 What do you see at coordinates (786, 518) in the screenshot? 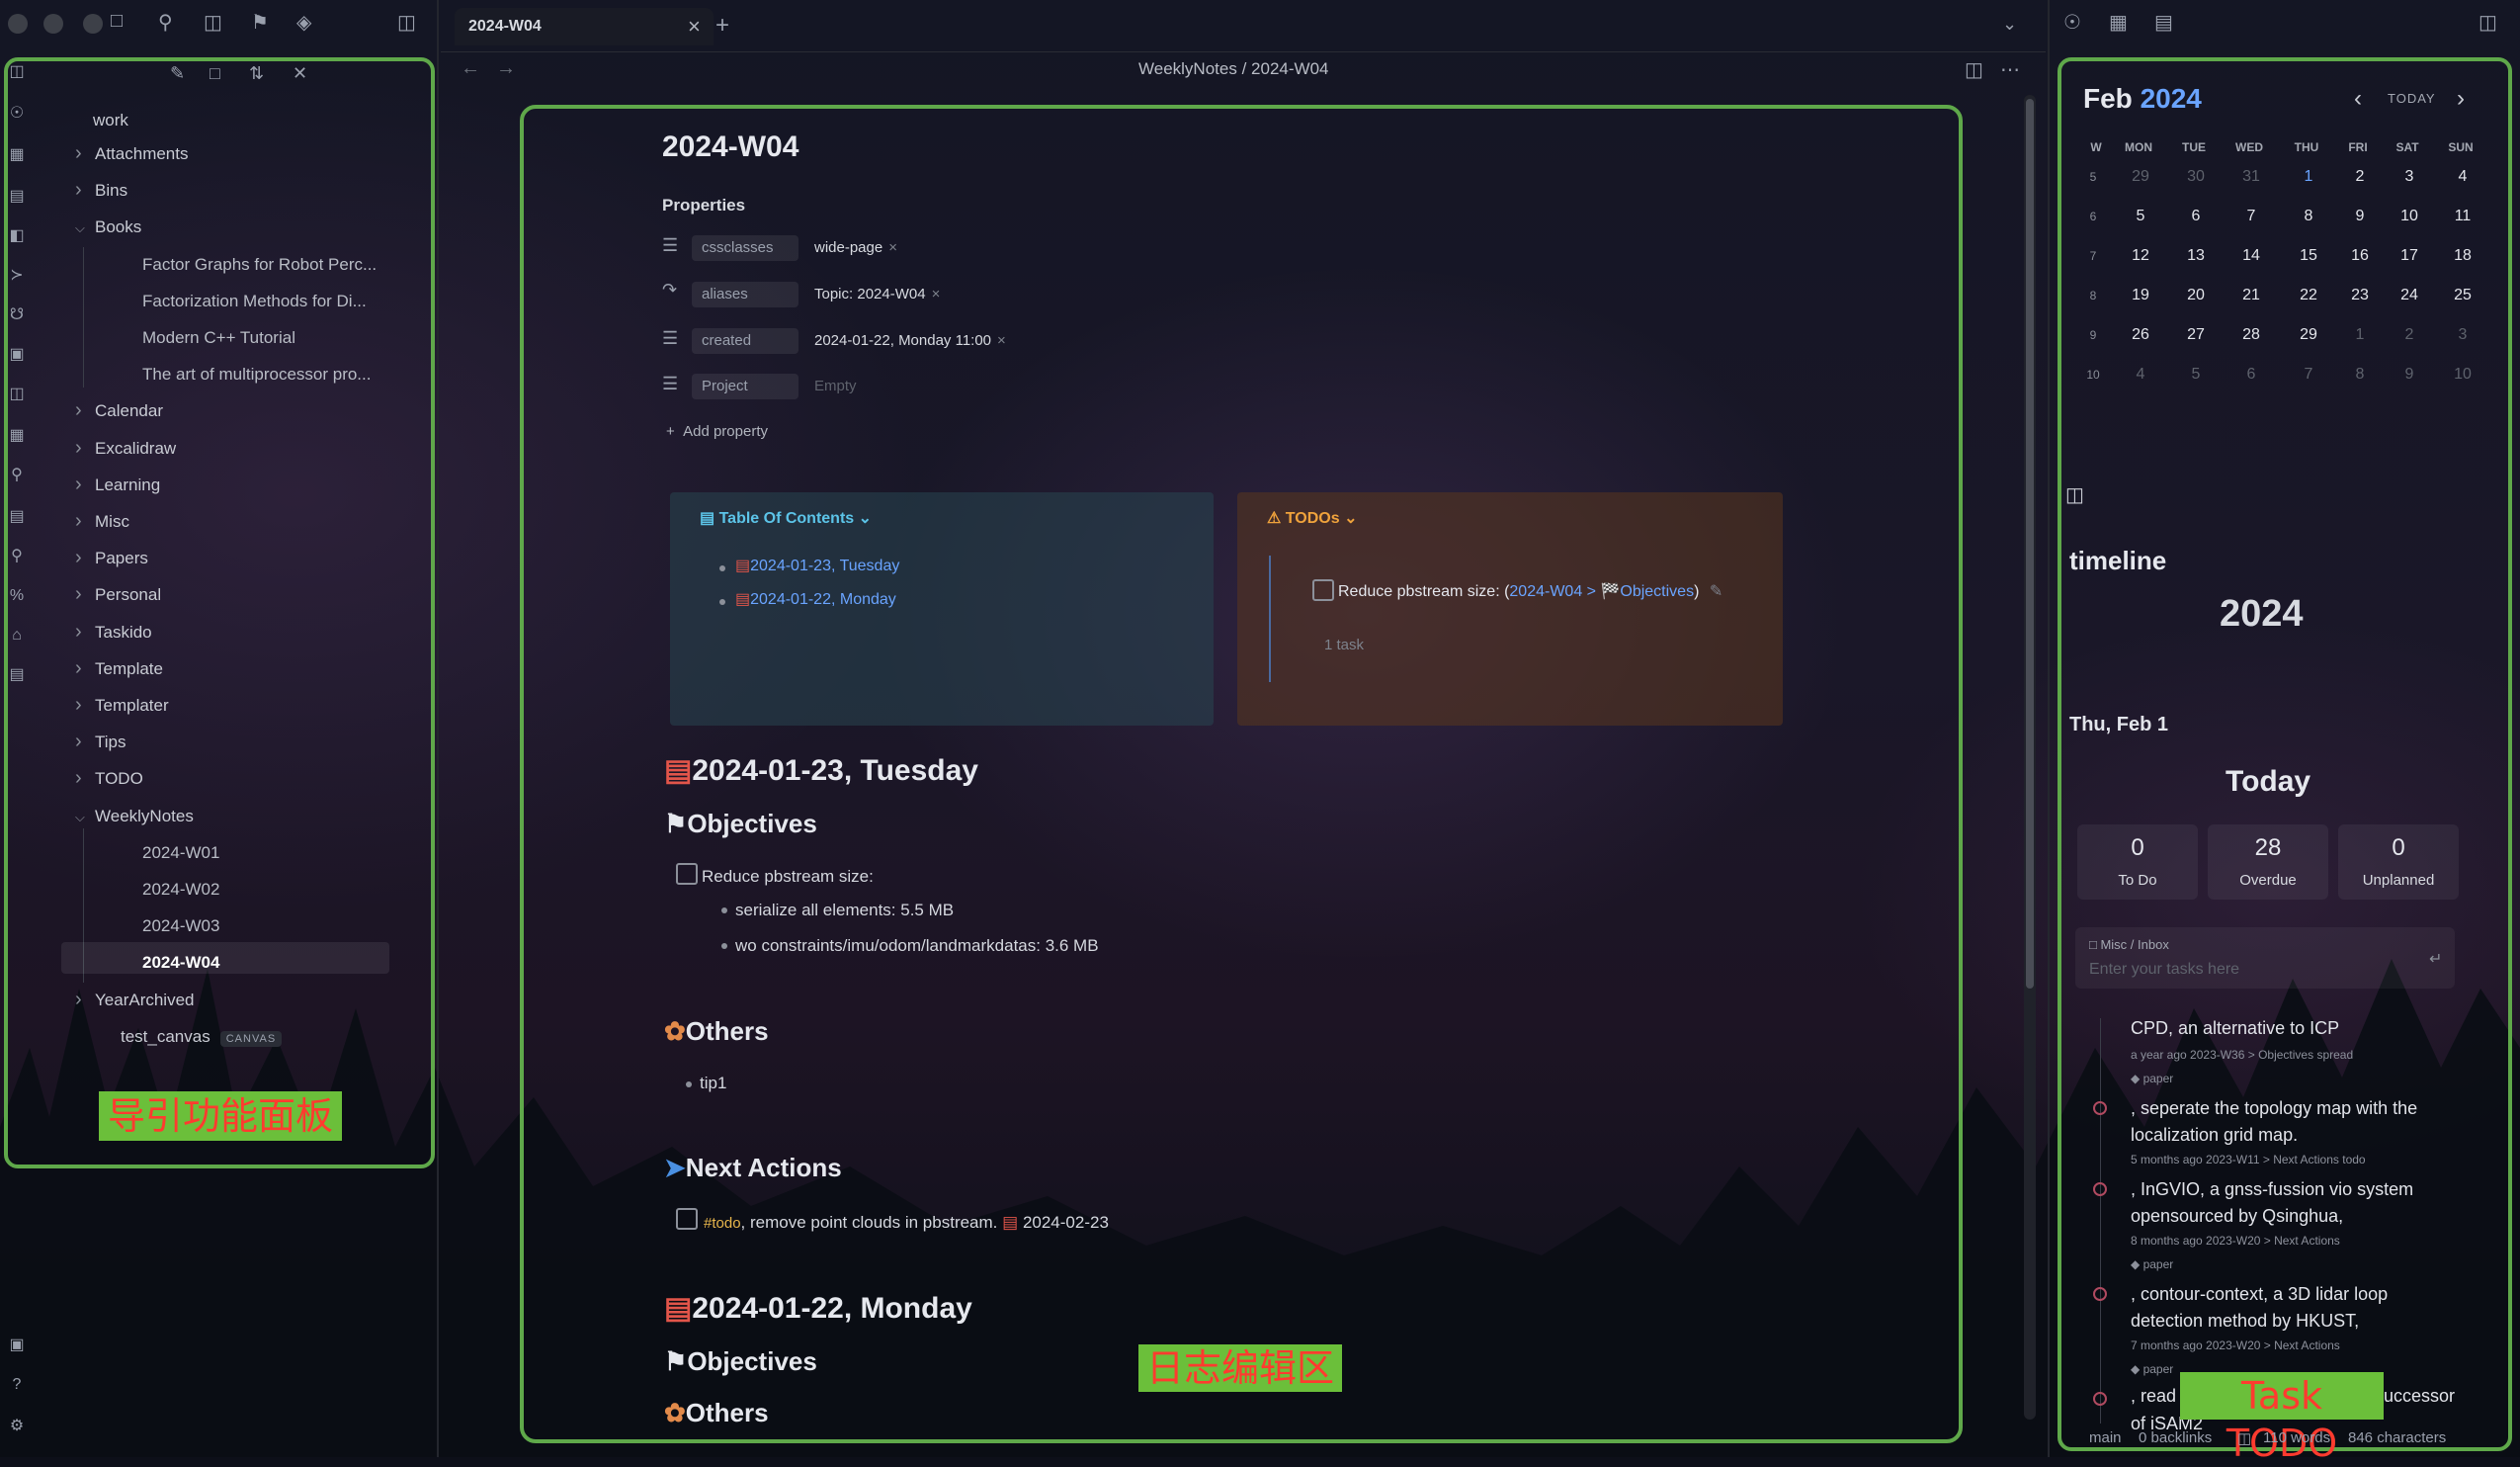
I see `toc-title: ▤ Table Of Contents ⌄` at bounding box center [786, 518].